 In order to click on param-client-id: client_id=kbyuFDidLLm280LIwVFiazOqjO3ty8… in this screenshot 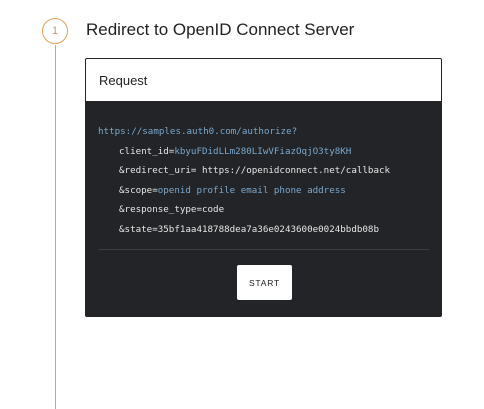, I will do `click(269, 152)`.